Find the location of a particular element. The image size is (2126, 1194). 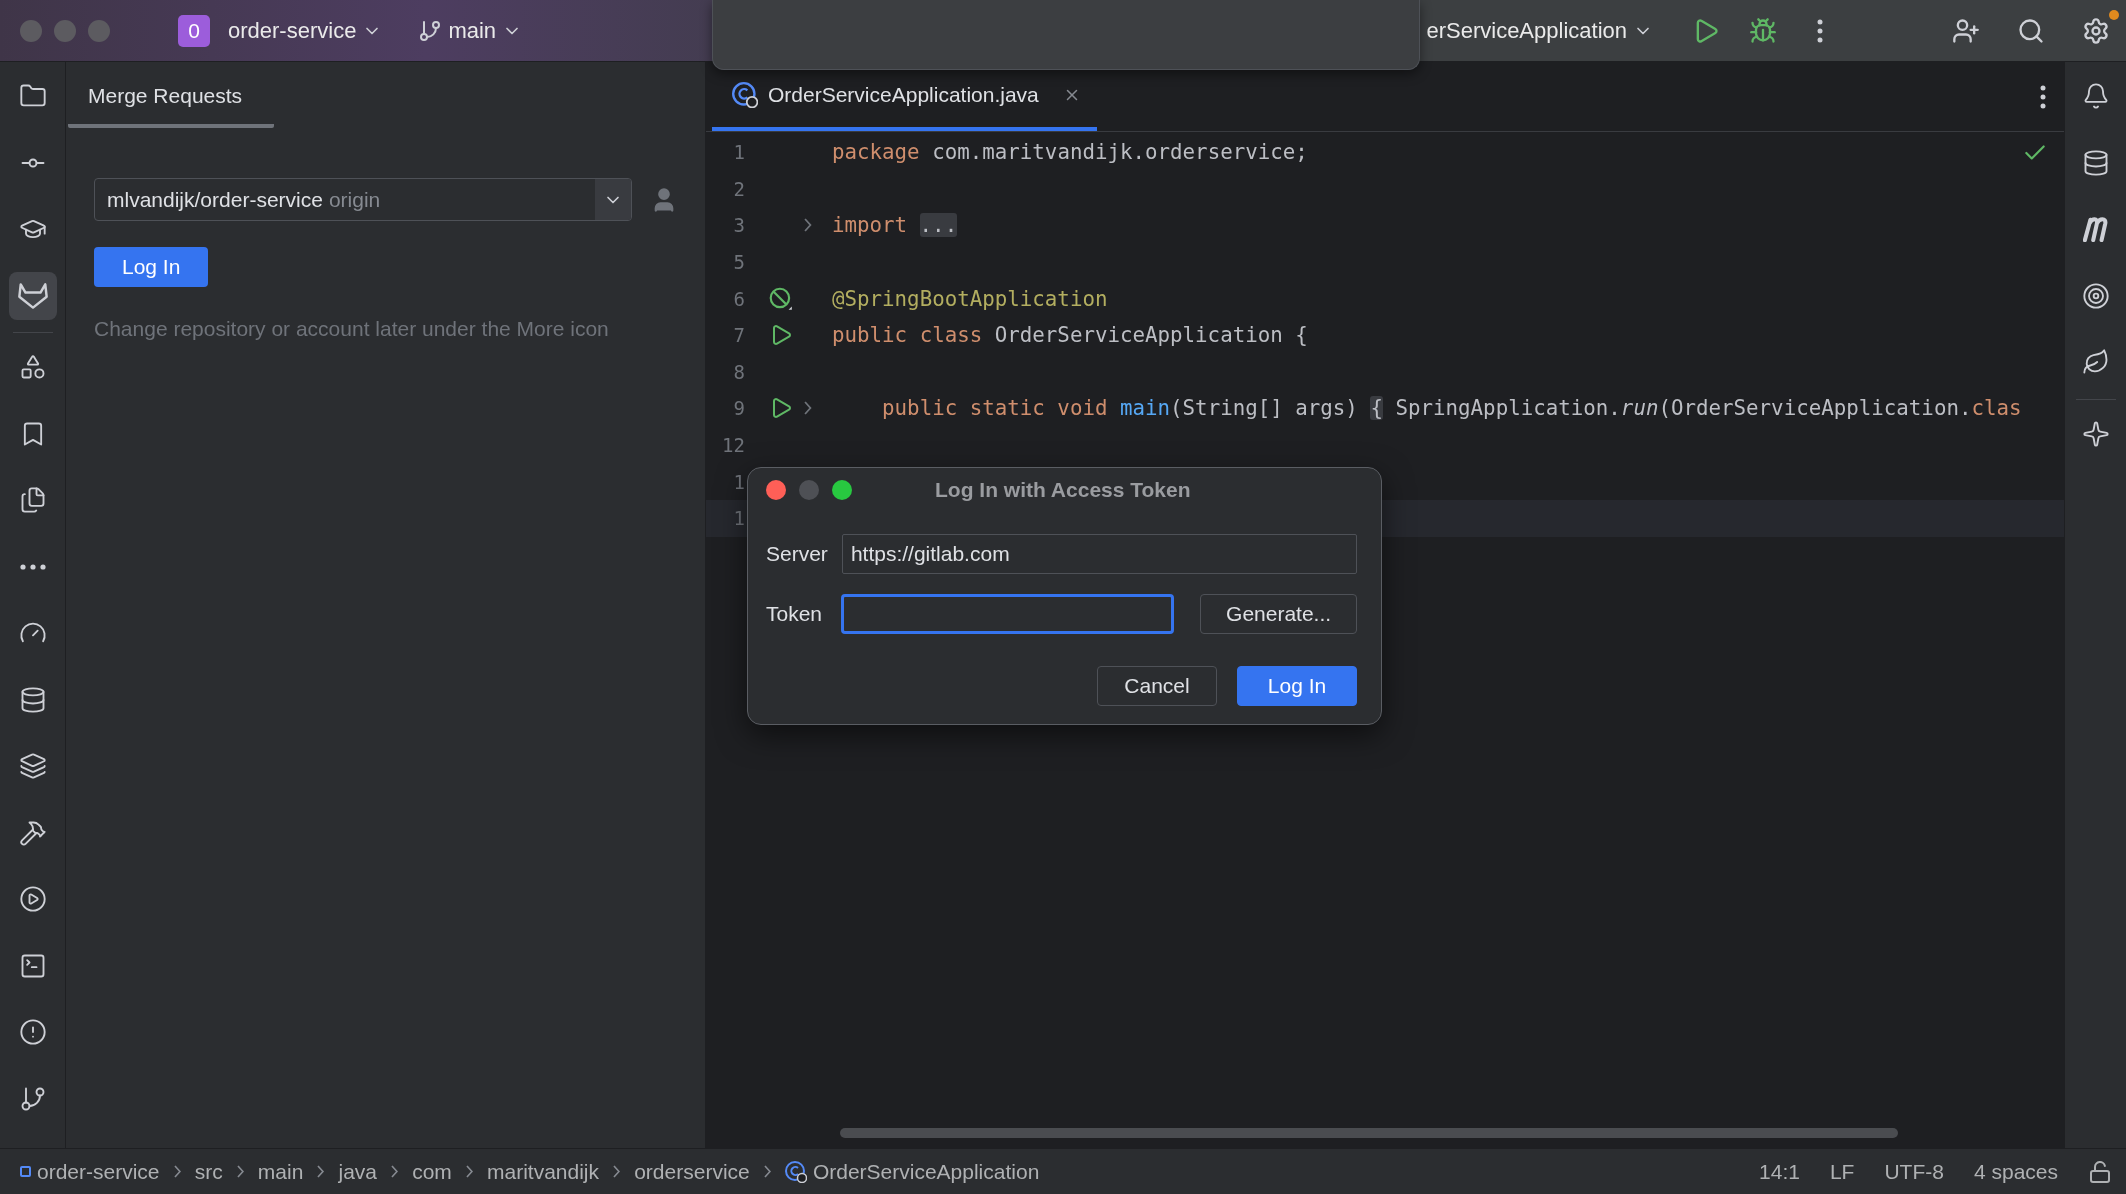

play-circle-icon is located at coordinates (32, 899).